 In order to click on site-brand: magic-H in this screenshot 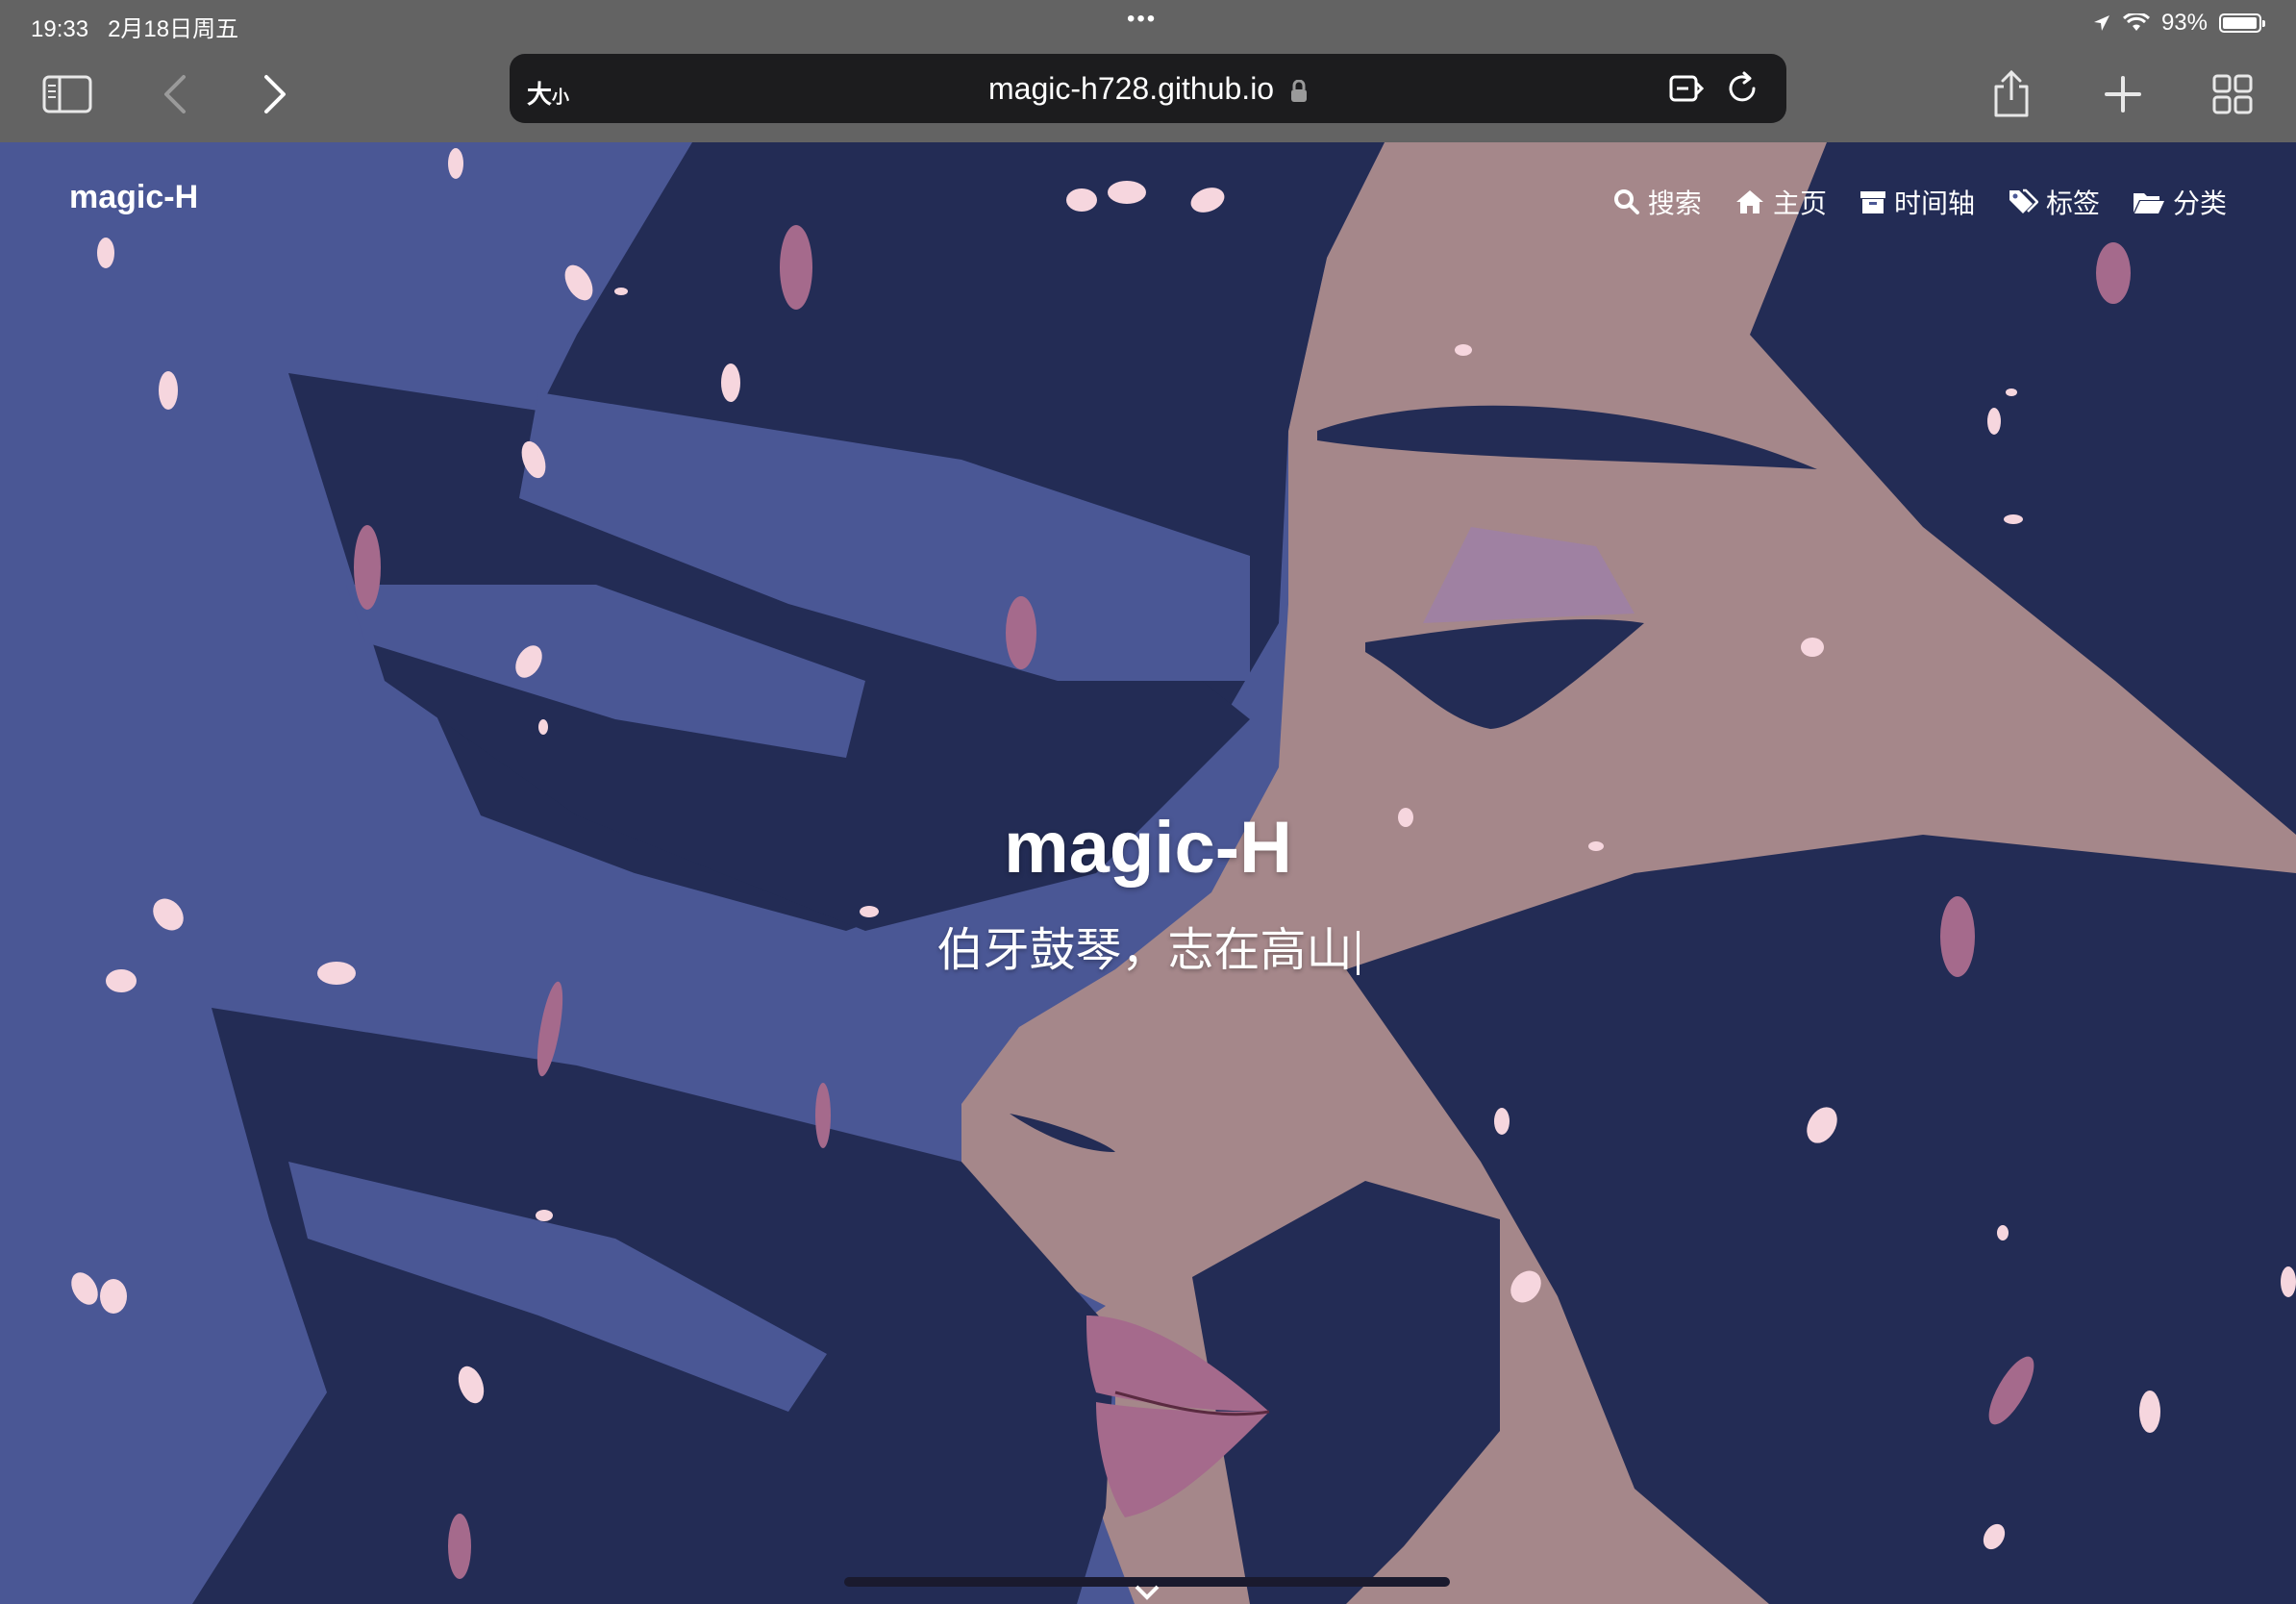, I will do `click(133, 197)`.